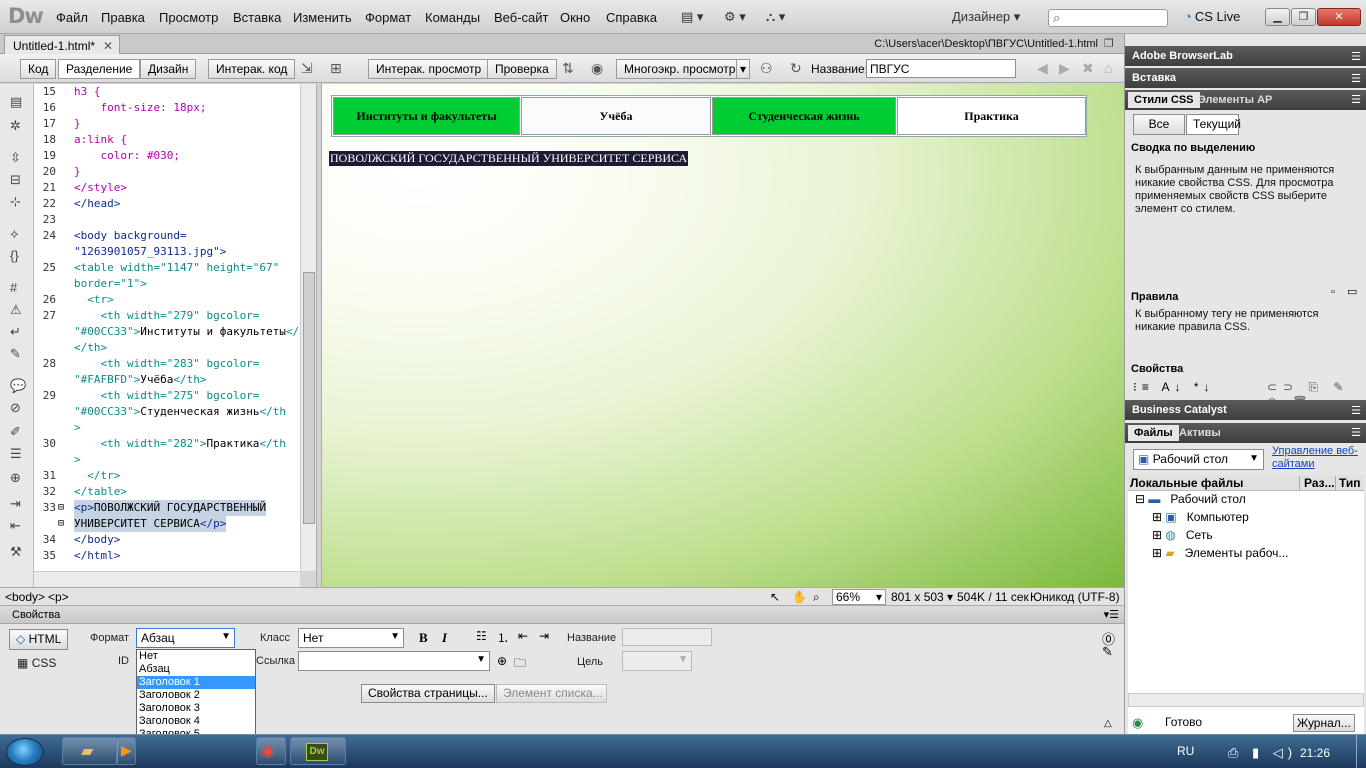 This screenshot has width=1366, height=768. I want to click on category-view-icon: ⁝≡ A↓ *↓, so click(1174, 387).